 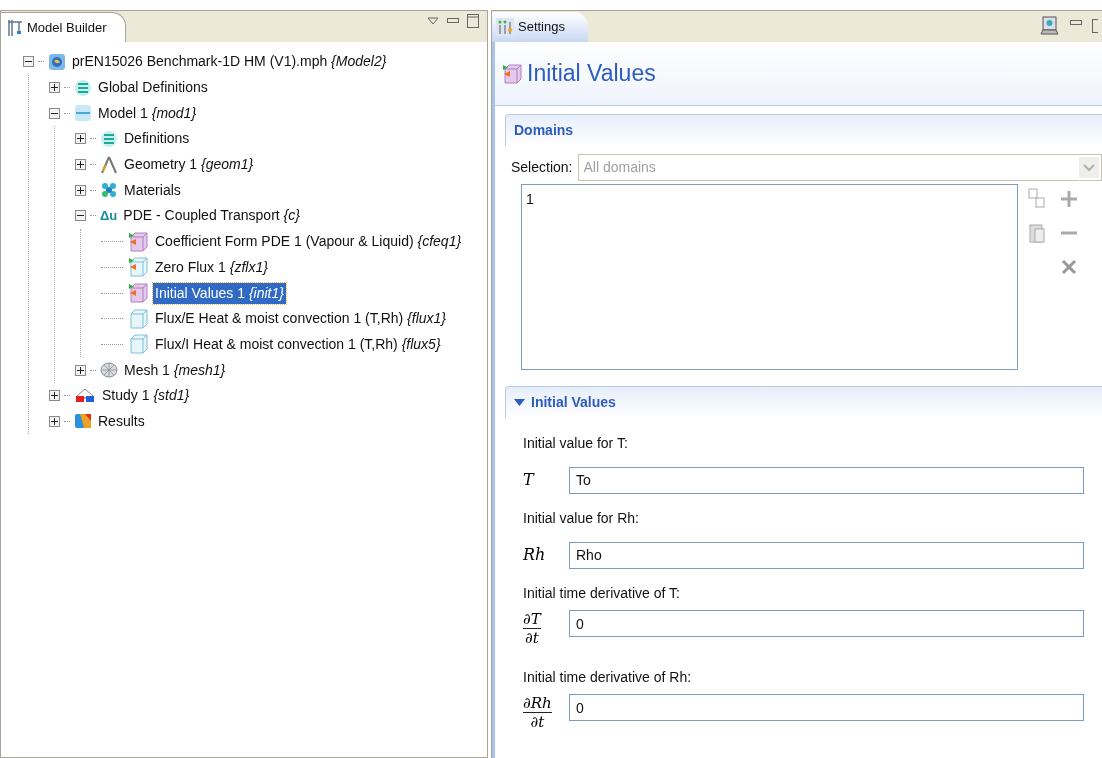 I want to click on tree-item: Zero Flux 1 {zflx1}, so click(x=211, y=267).